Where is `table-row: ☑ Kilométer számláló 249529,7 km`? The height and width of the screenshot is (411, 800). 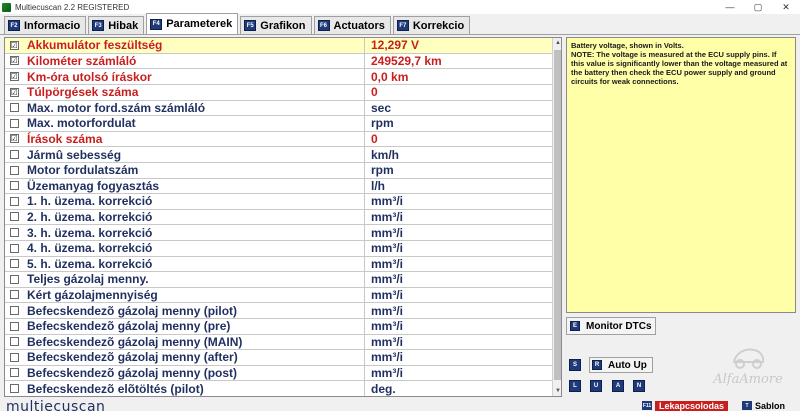 table-row: ☑ Kilométer számláló 249529,7 km is located at coordinates (278, 61).